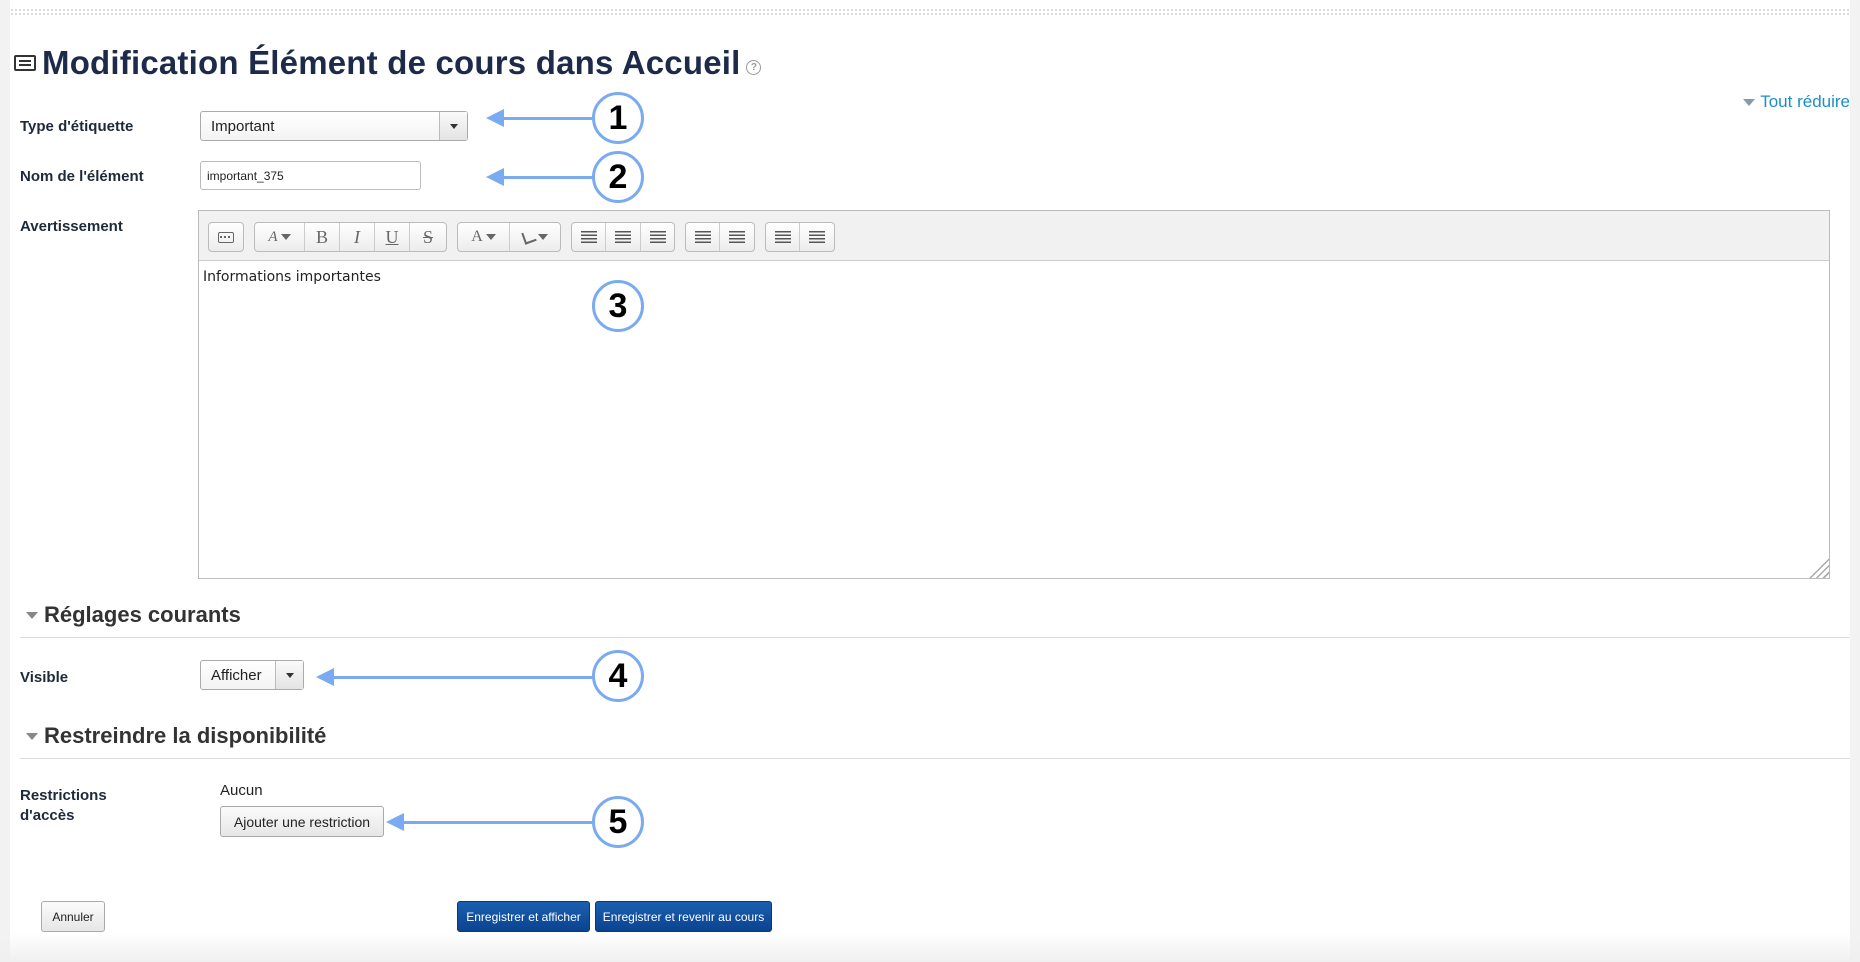  I want to click on access-label-line2: d'accès, so click(47, 815).